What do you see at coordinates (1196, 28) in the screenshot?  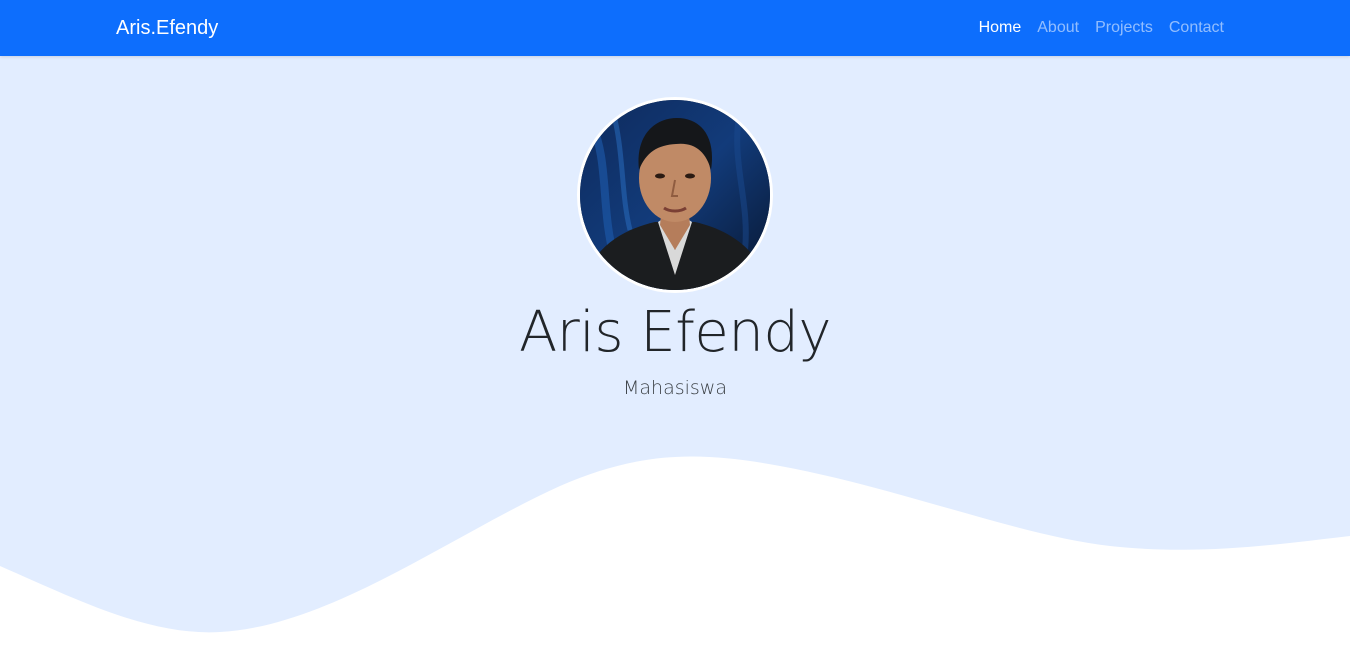 I see `nav-link-contact: Contact` at bounding box center [1196, 28].